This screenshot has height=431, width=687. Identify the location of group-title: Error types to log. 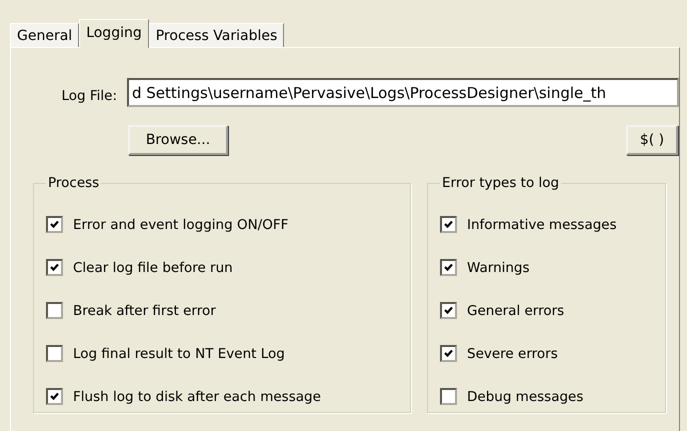
(500, 183).